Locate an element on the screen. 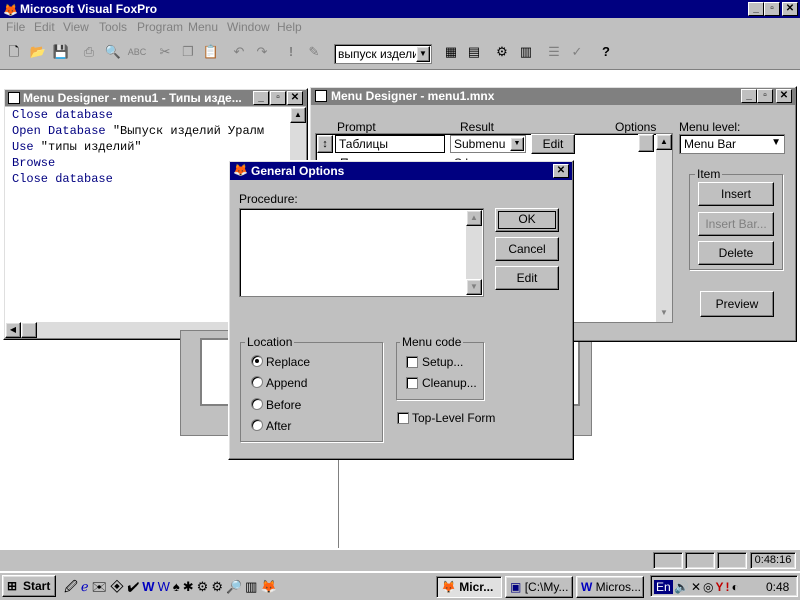 The image size is (800, 600). app-minimize-button: _ is located at coordinates (756, 9).